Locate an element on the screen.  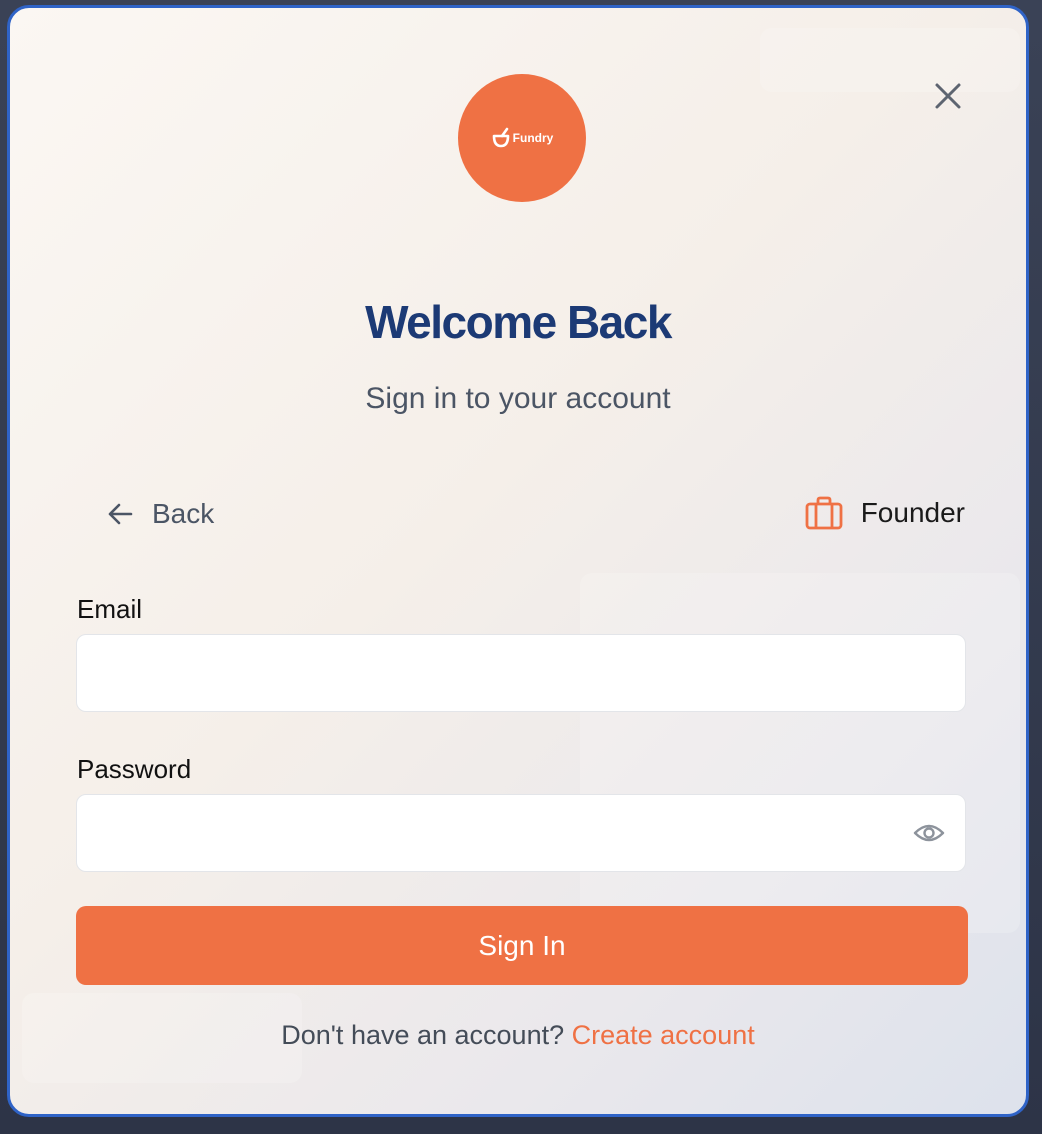
sign-in-button: Sign In is located at coordinates (522, 945).